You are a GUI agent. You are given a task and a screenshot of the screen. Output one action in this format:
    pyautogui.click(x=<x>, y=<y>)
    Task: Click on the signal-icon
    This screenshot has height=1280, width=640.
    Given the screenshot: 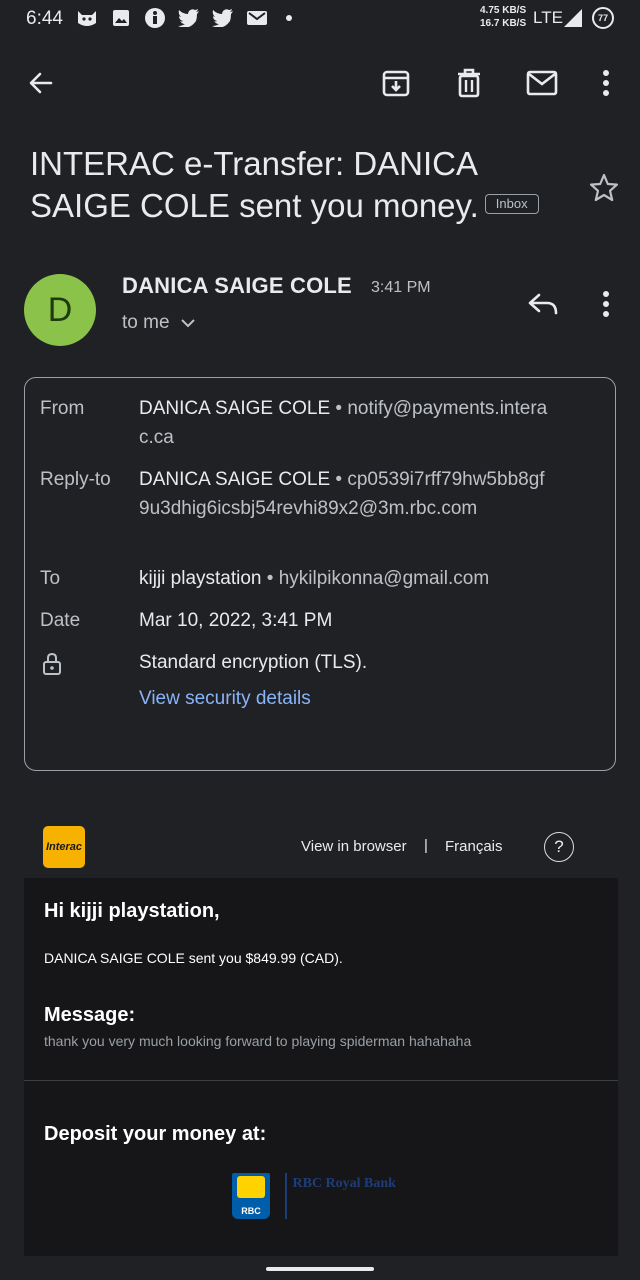 What is the action you would take?
    pyautogui.click(x=573, y=20)
    